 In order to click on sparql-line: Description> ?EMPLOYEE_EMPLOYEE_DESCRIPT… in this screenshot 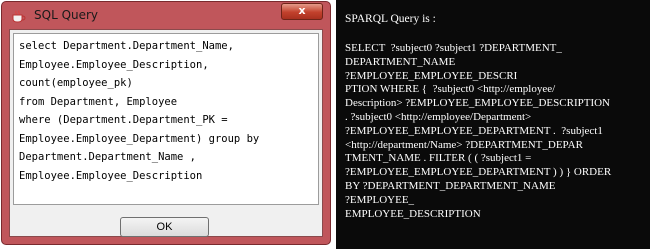, I will do `click(477, 103)`.